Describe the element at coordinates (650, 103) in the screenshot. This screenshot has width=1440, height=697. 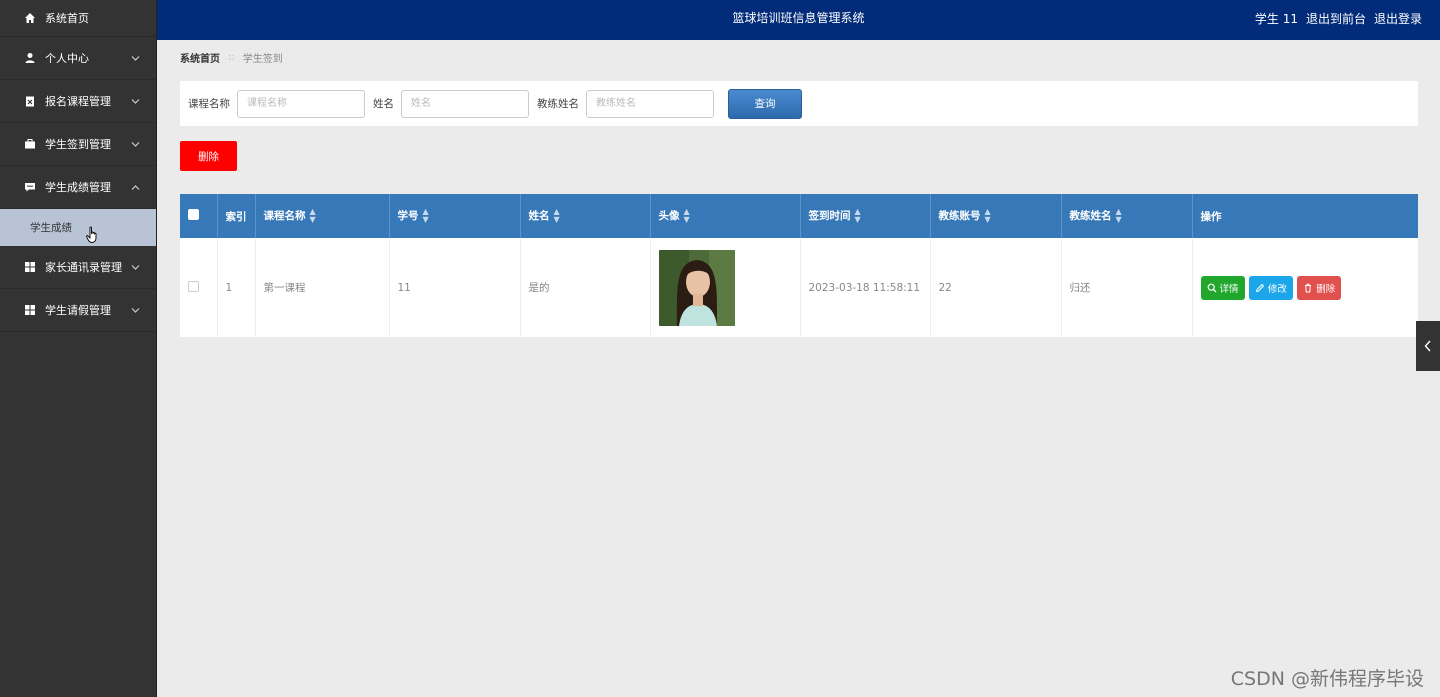
I see `coach-name-input` at that location.